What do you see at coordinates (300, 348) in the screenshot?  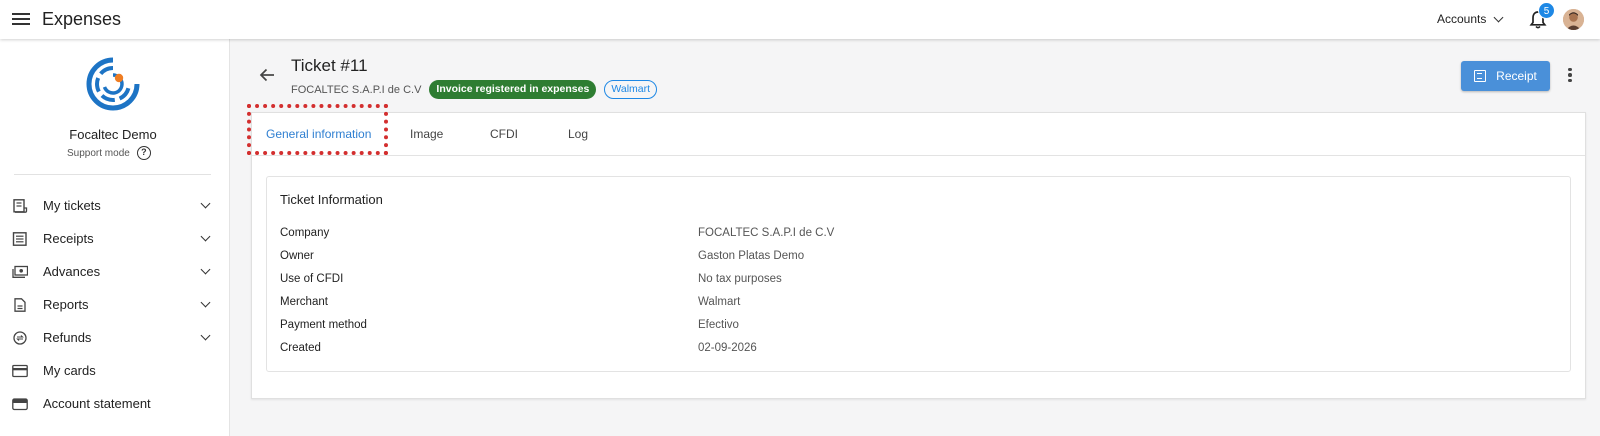 I see `info-key: Created` at bounding box center [300, 348].